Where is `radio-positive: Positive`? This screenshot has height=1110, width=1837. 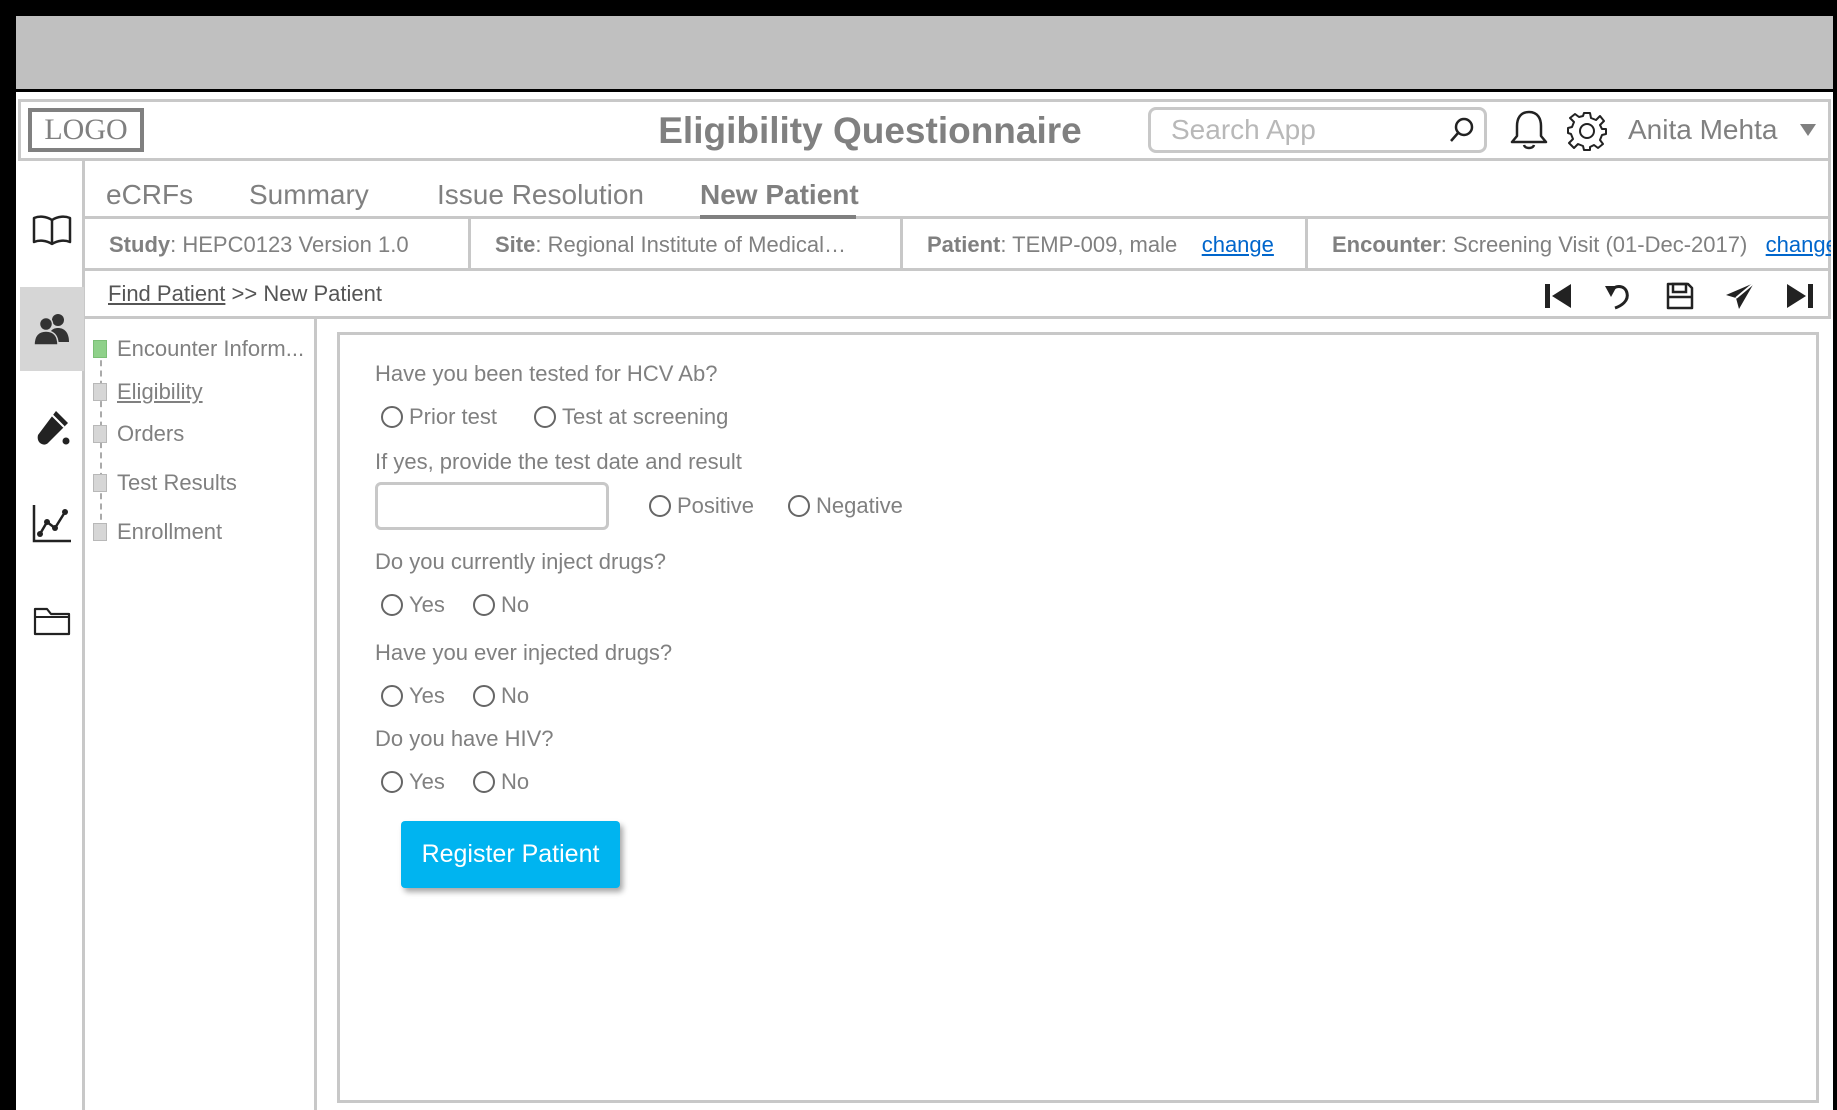 radio-positive: Positive is located at coordinates (701, 506).